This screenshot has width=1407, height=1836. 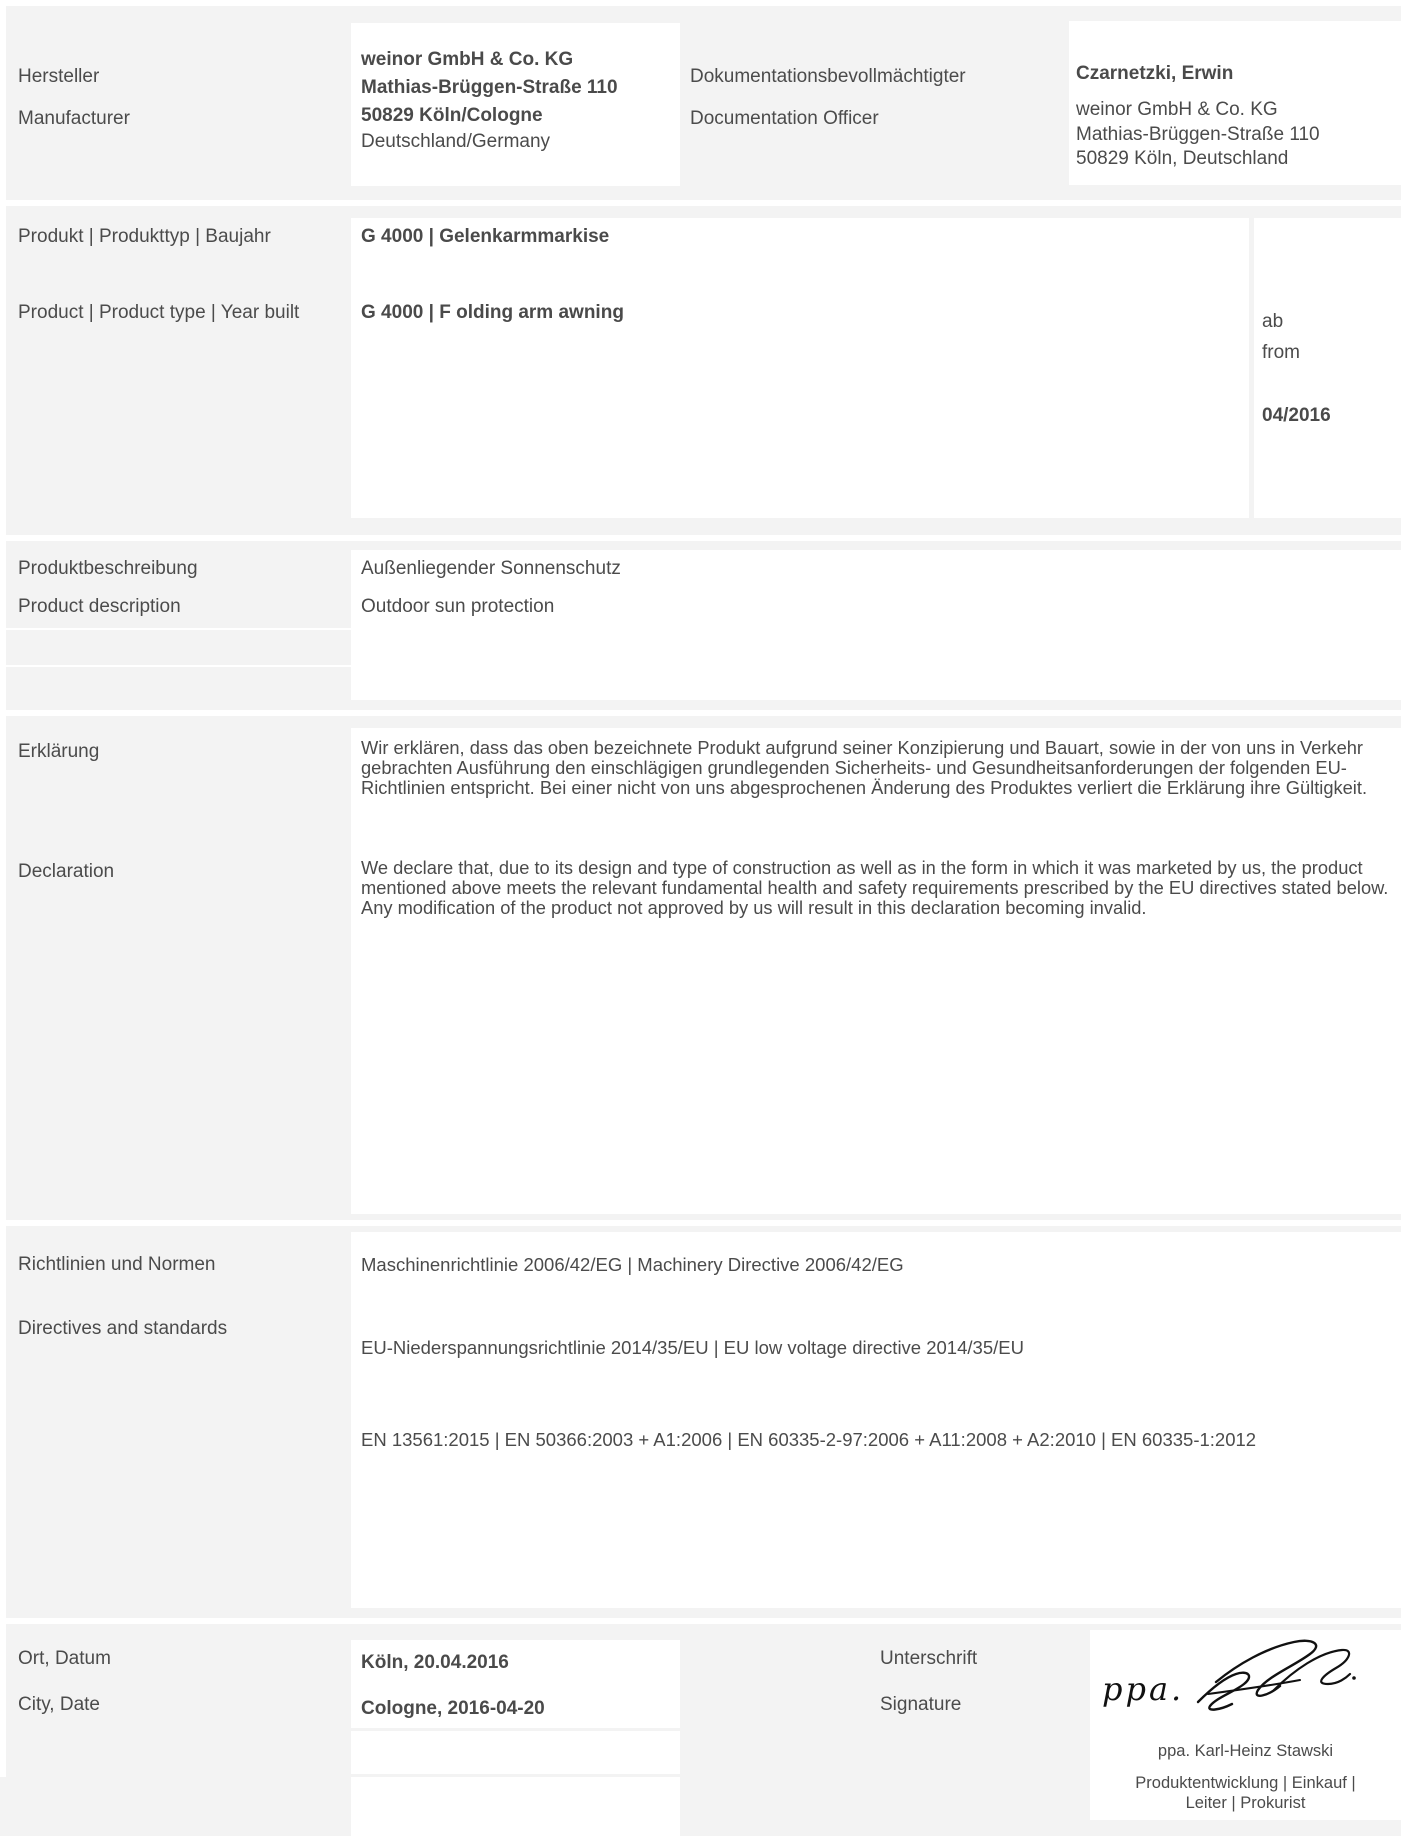 What do you see at coordinates (59, 1704) in the screenshot?
I see `place-date-label-en: City, Date` at bounding box center [59, 1704].